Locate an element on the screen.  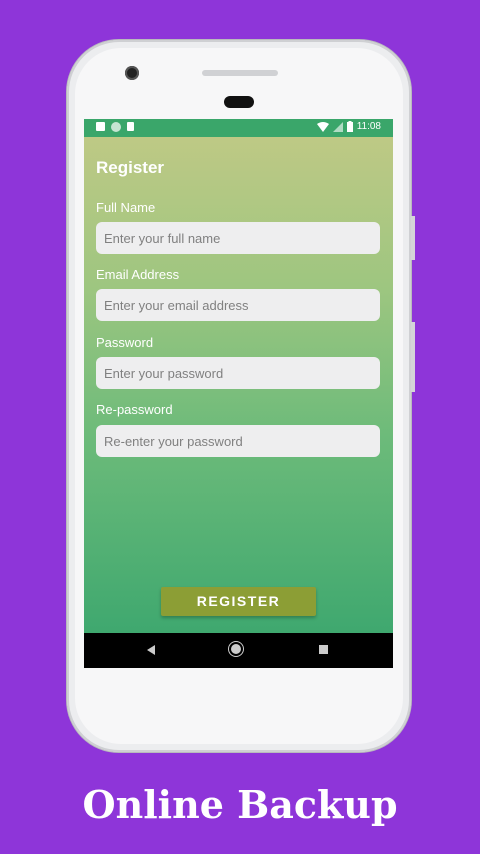
power-button is located at coordinates (413, 357).